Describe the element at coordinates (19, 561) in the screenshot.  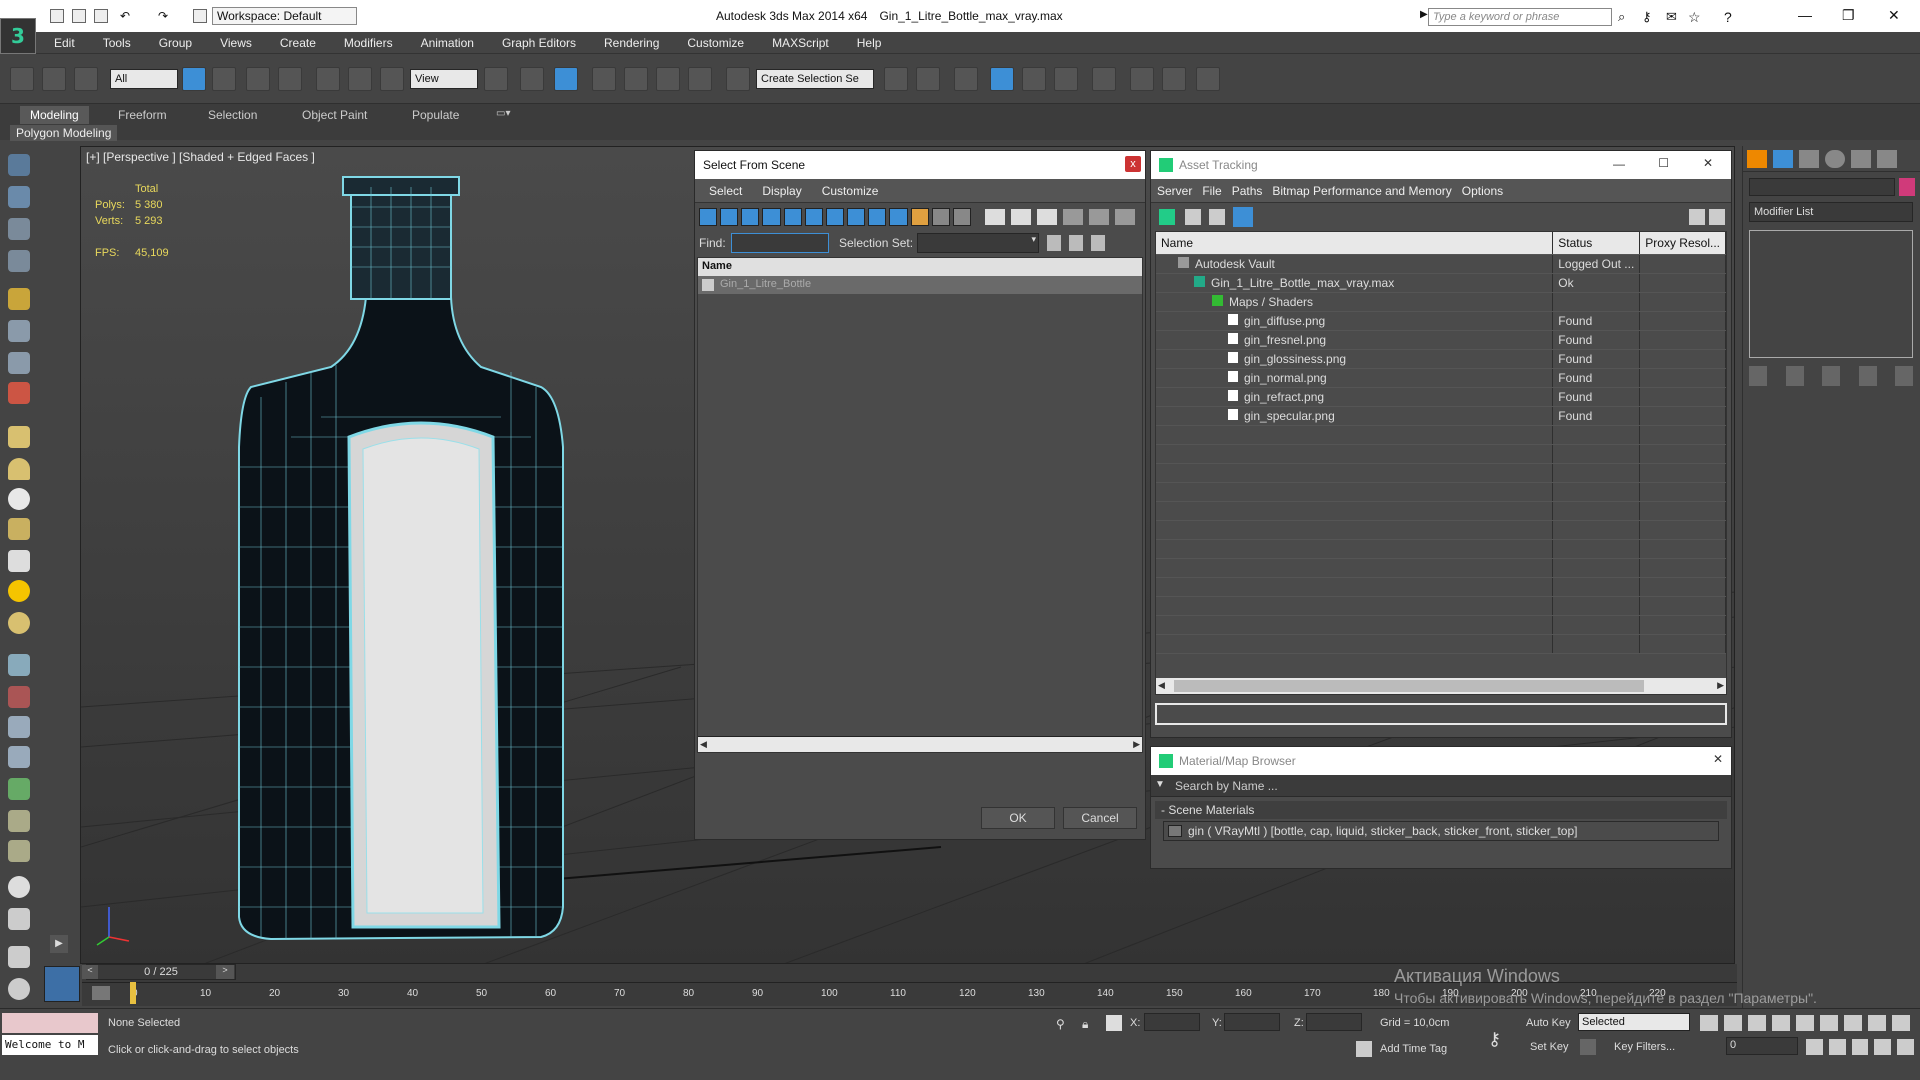
I see `cone-icon` at that location.